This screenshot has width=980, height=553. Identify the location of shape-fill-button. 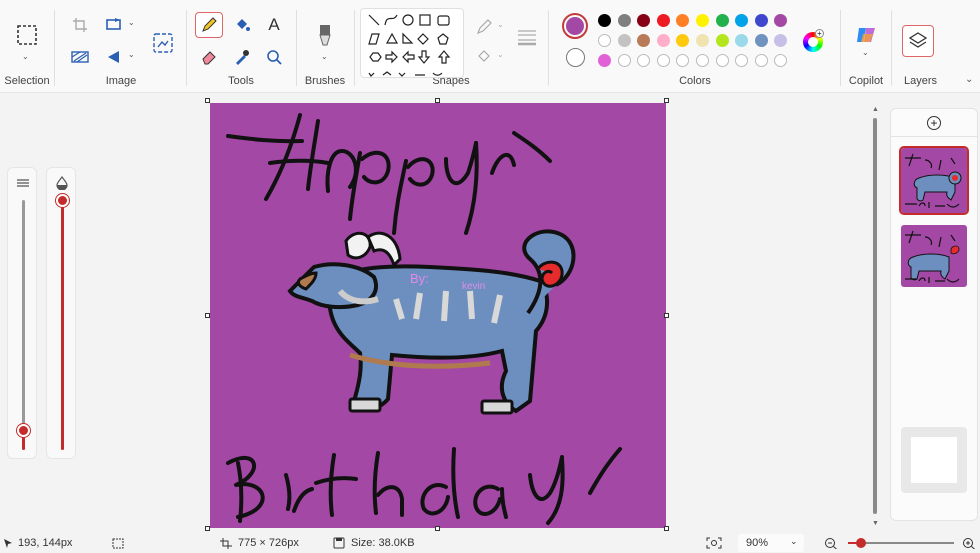
(484, 57).